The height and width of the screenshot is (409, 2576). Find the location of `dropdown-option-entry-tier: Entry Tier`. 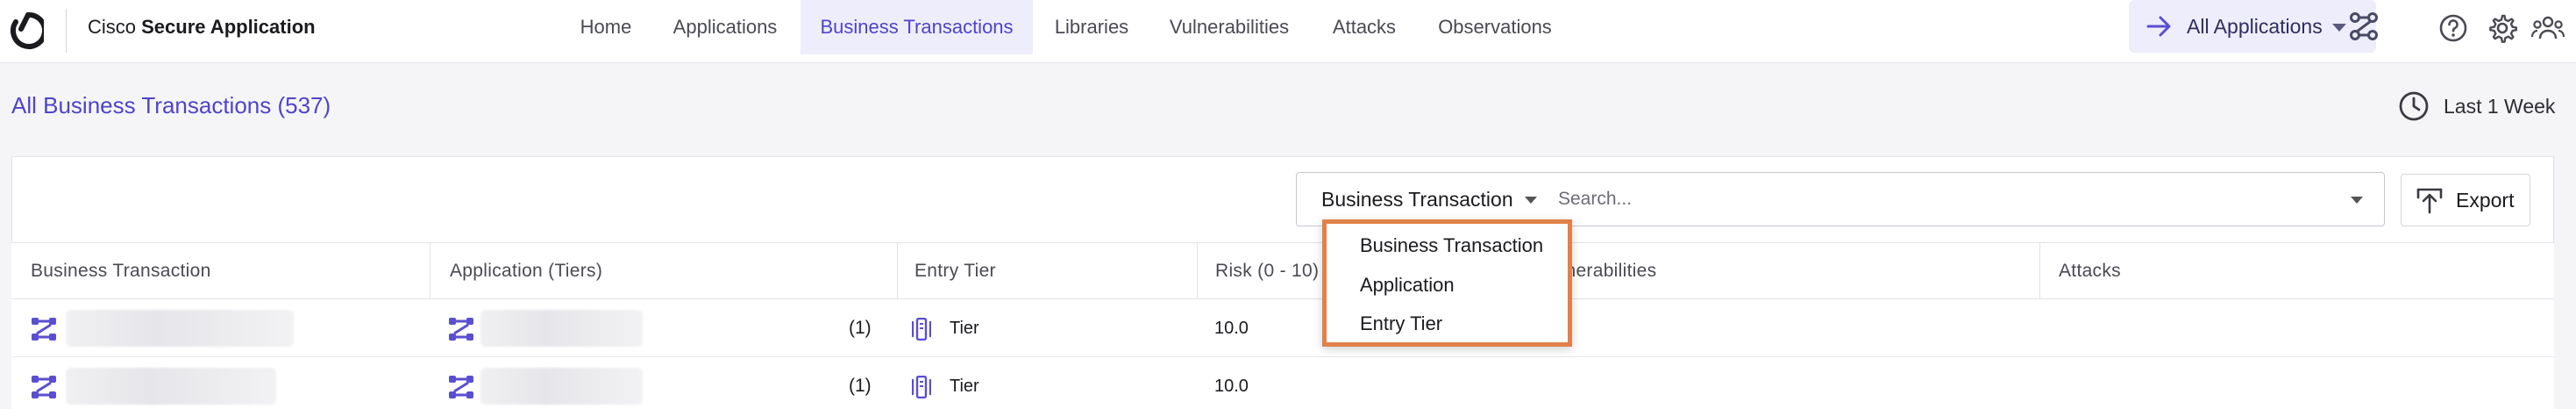

dropdown-option-entry-tier: Entry Tier is located at coordinates (1401, 324).